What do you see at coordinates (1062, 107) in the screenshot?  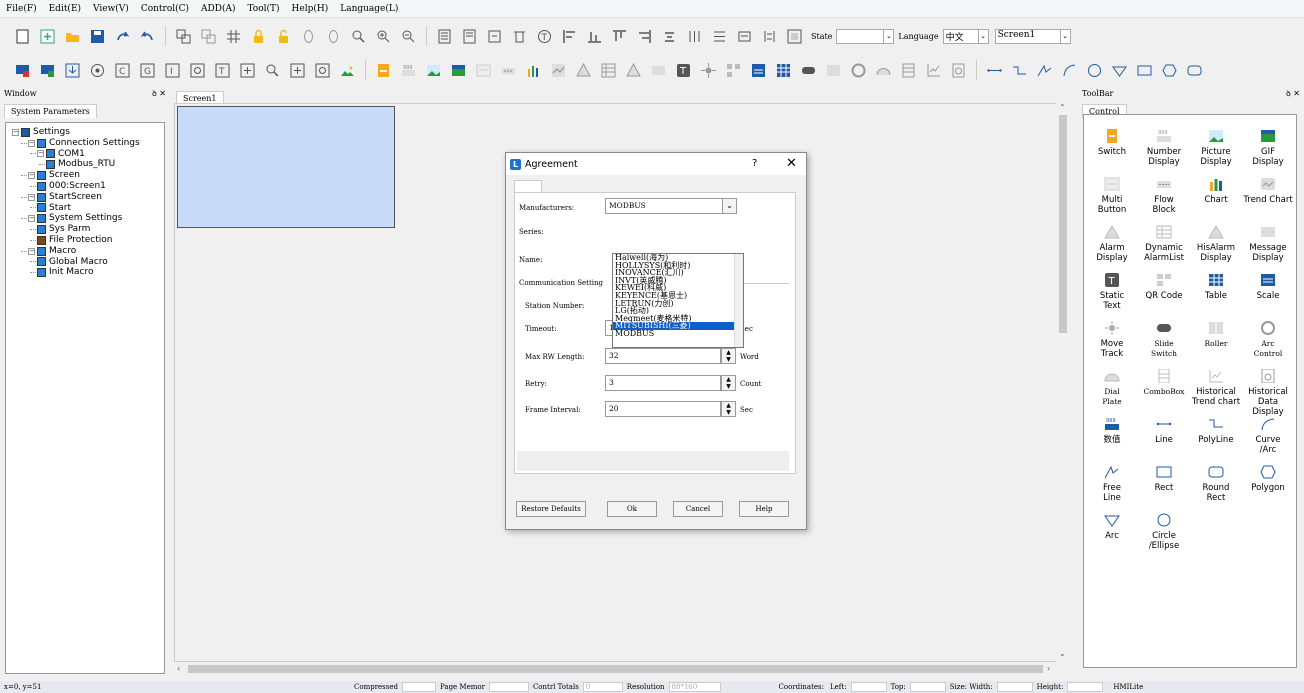 I see `scroll-up-icon: ⌃` at bounding box center [1062, 107].